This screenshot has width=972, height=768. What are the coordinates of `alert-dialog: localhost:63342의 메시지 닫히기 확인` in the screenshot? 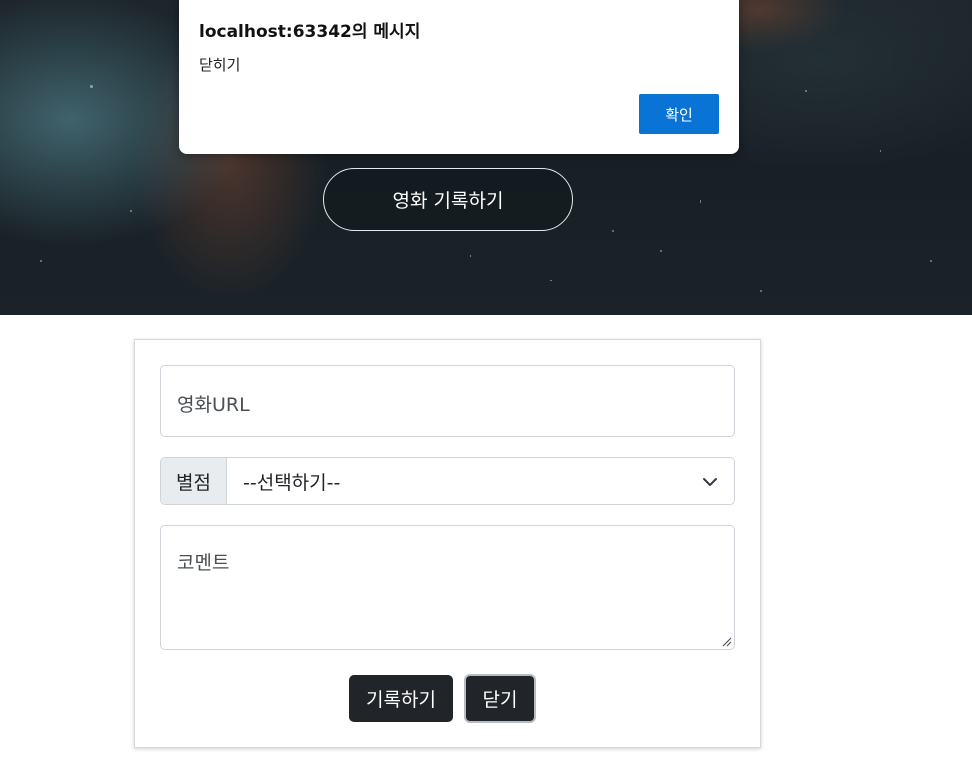 It's located at (459, 77).